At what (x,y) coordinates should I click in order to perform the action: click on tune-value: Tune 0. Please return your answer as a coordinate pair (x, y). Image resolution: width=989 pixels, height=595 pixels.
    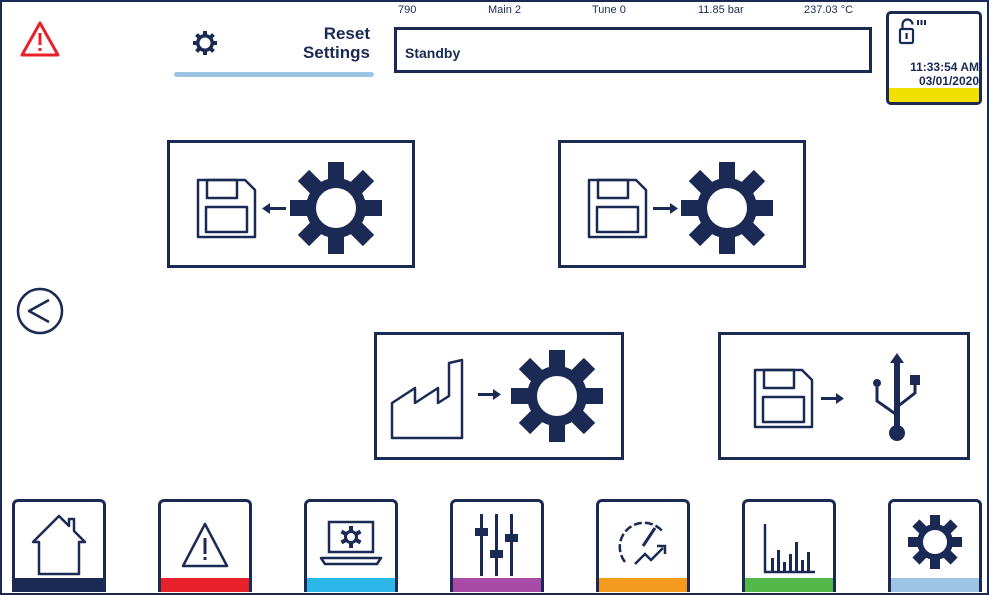
    Looking at the image, I should click on (609, 10).